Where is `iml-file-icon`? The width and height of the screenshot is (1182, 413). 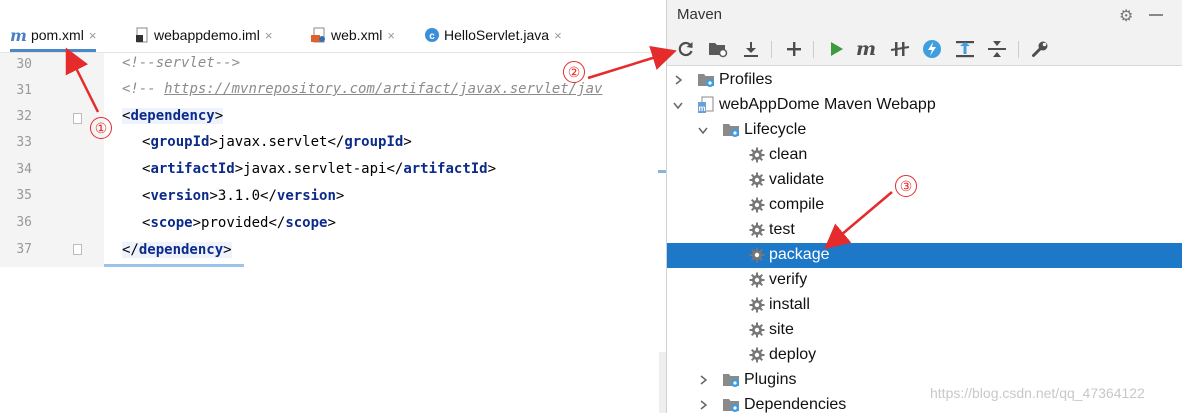 iml-file-icon is located at coordinates (143, 35).